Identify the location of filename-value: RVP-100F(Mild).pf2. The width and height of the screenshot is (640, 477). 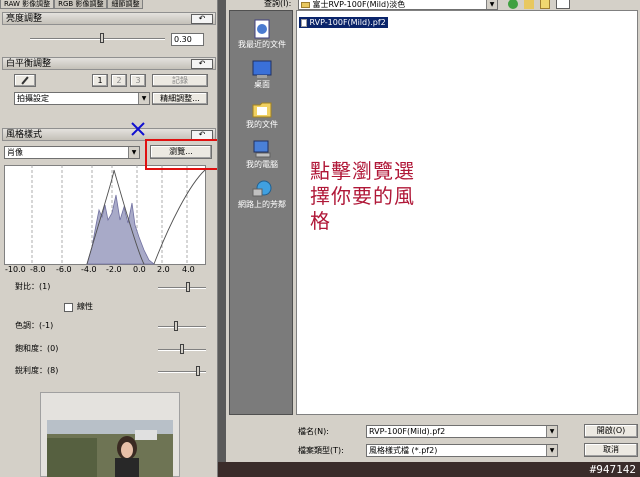
(407, 431).